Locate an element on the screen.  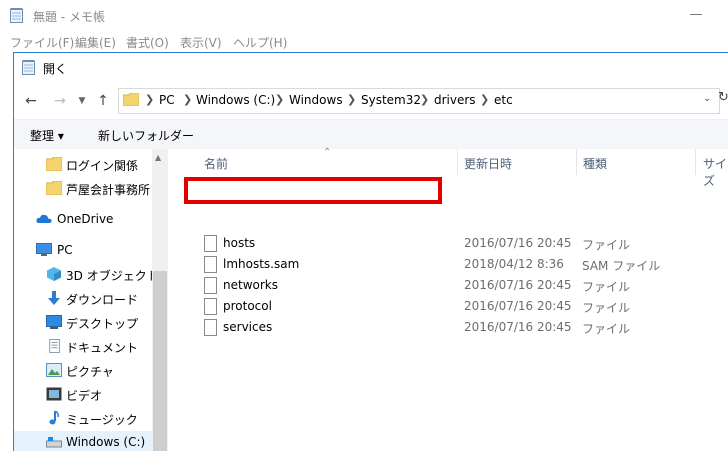
file-row-lmhosts: lmhosts.sam 2018/04/12 8:36 SAM ファイル is located at coordinates (448, 264).